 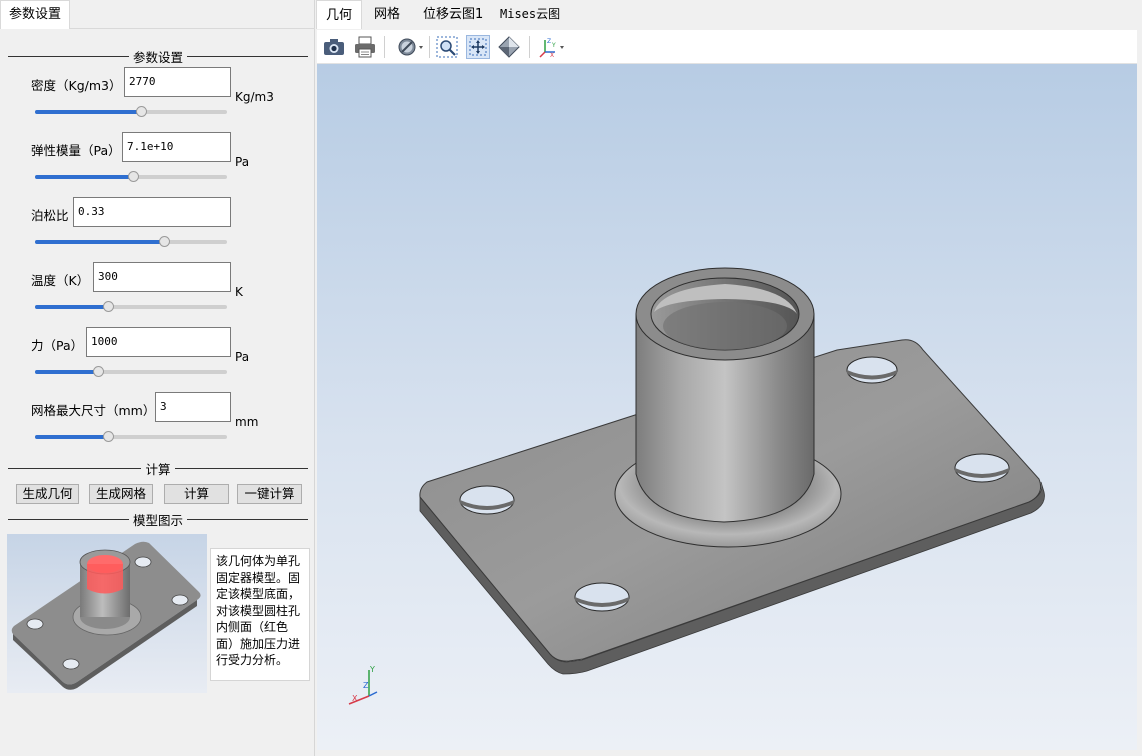 What do you see at coordinates (242, 357) in the screenshot?
I see `force-unit: Pa` at bounding box center [242, 357].